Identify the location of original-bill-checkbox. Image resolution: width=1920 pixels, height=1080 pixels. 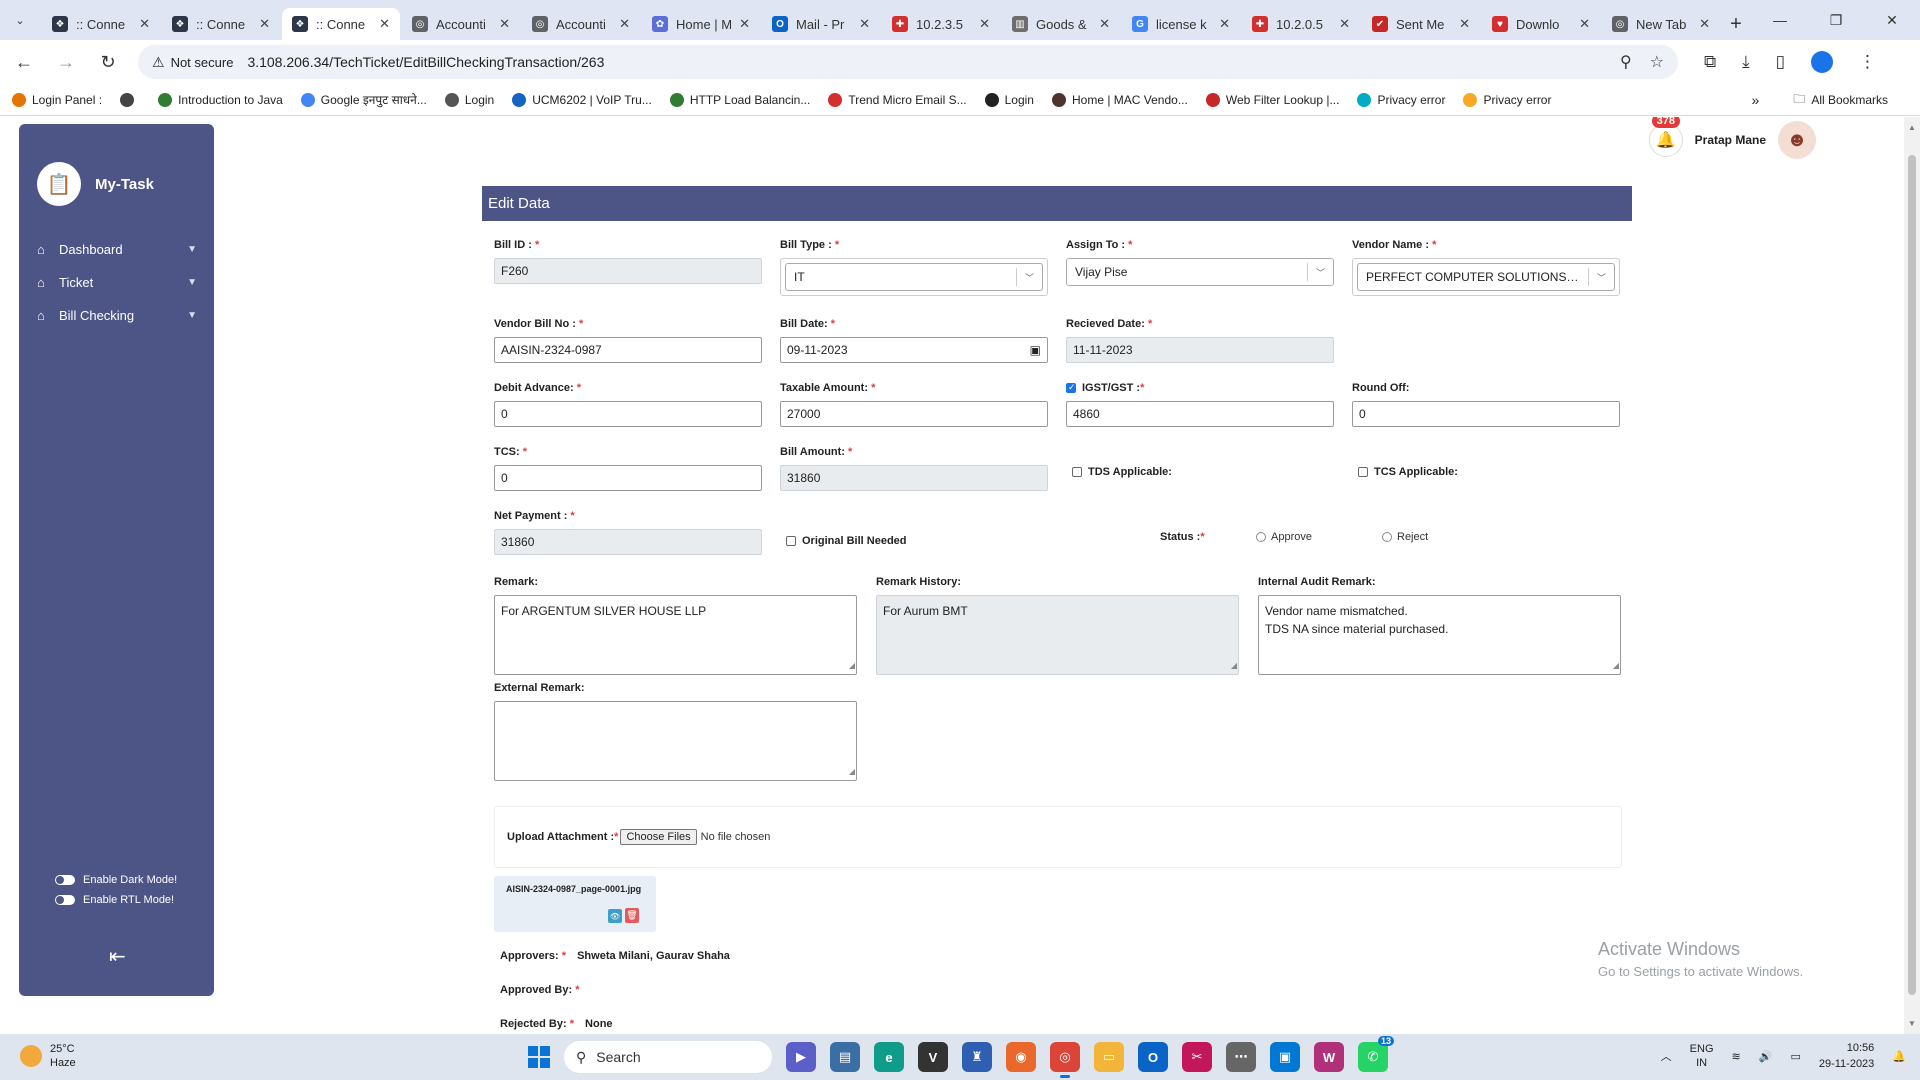
(791, 540).